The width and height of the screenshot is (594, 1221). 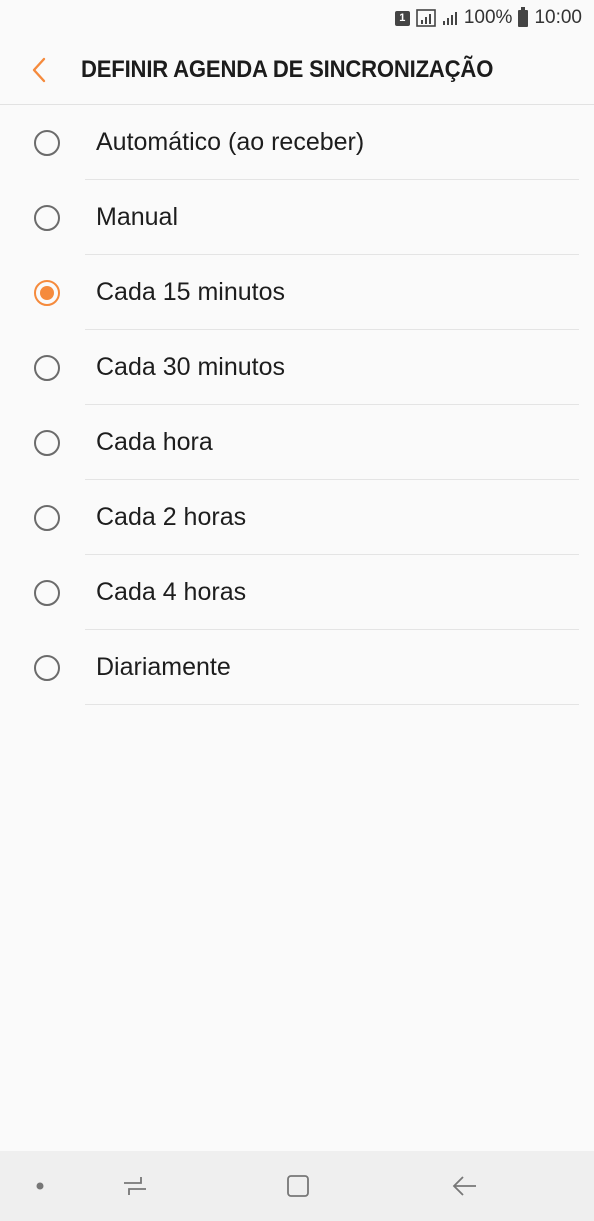 I want to click on recents-icon, so click(x=135, y=1186).